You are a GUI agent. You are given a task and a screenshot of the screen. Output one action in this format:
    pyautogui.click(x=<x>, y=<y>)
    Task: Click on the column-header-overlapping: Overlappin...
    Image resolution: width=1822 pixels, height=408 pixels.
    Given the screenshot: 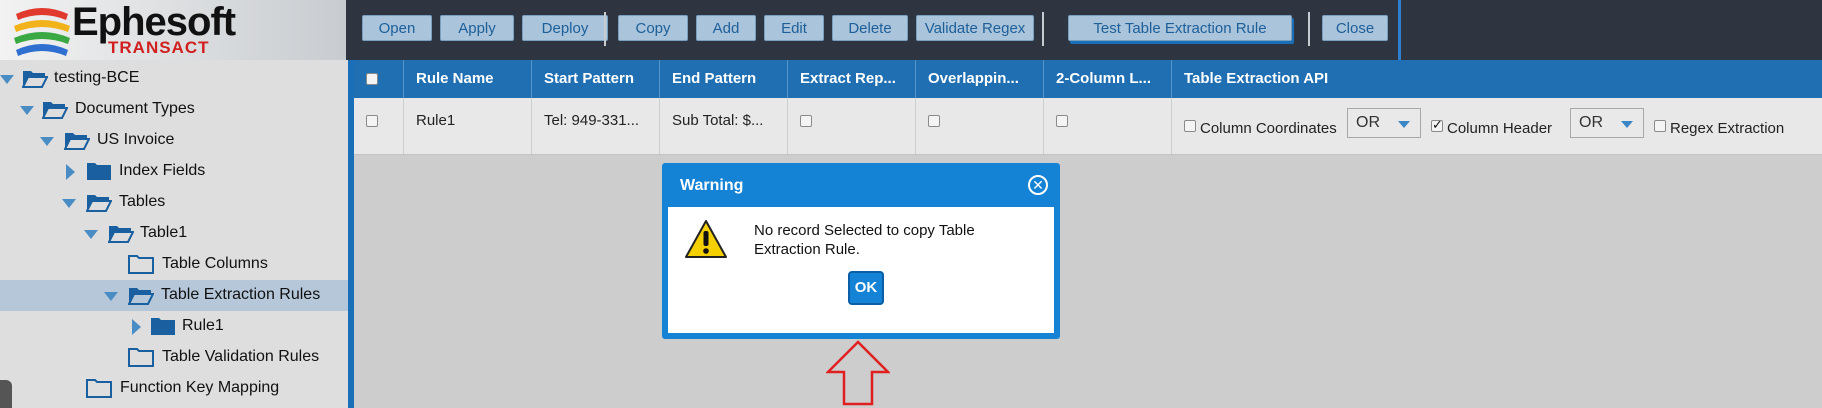 What is the action you would take?
    pyautogui.click(x=980, y=79)
    